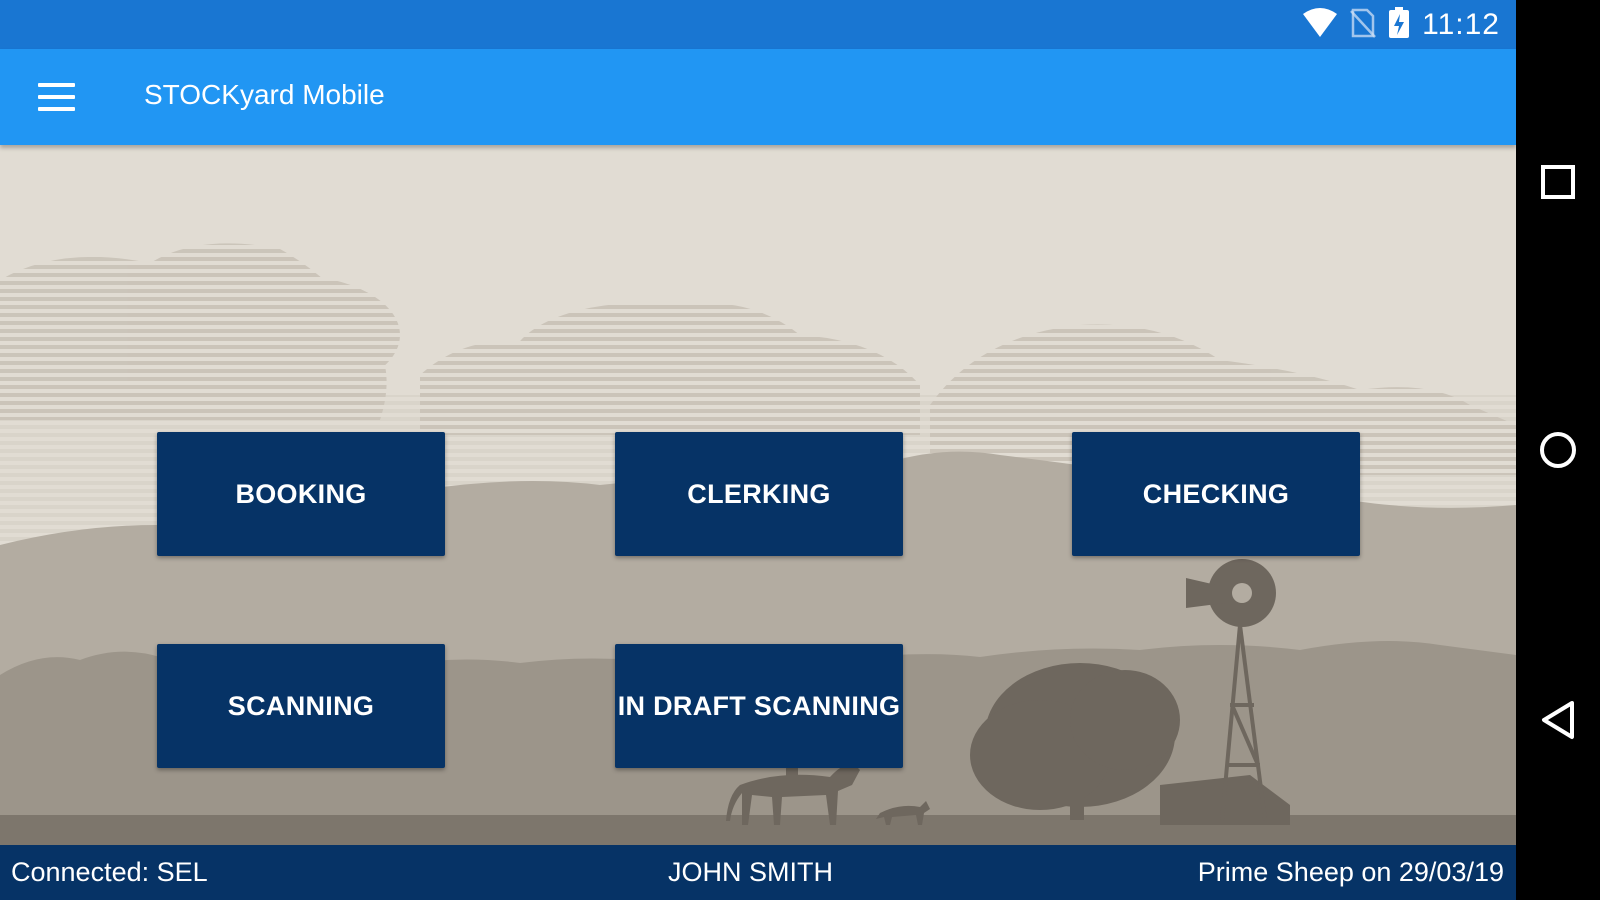  Describe the element at coordinates (758, 24) in the screenshot. I see `status-bar: 11:12` at that location.